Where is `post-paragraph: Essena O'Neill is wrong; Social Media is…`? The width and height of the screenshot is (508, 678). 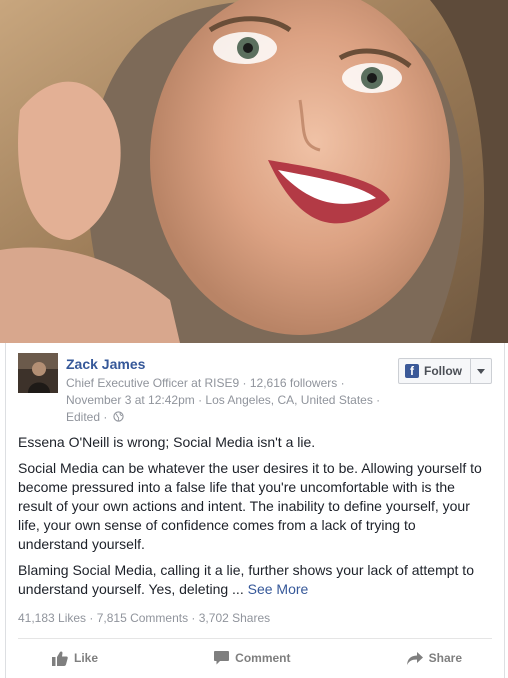 post-paragraph: Essena O'Neill is wrong; Social Media is… is located at coordinates (167, 442).